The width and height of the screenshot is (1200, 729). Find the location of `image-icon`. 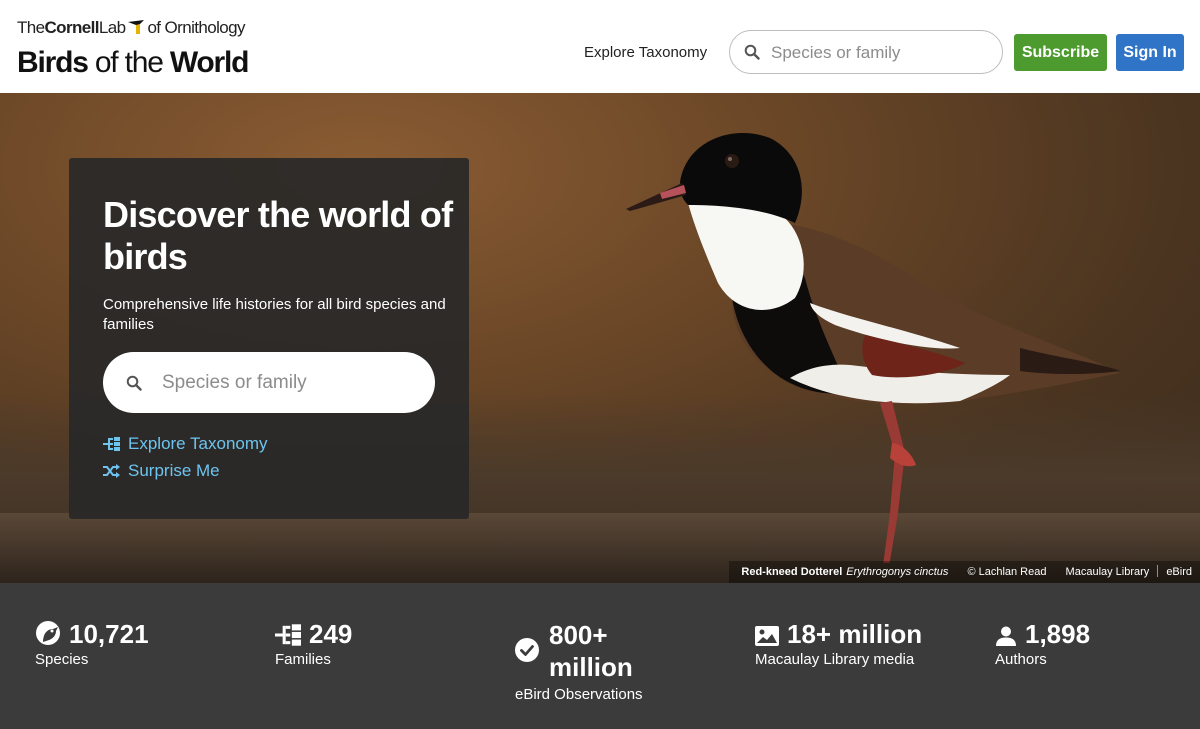

image-icon is located at coordinates (767, 636).